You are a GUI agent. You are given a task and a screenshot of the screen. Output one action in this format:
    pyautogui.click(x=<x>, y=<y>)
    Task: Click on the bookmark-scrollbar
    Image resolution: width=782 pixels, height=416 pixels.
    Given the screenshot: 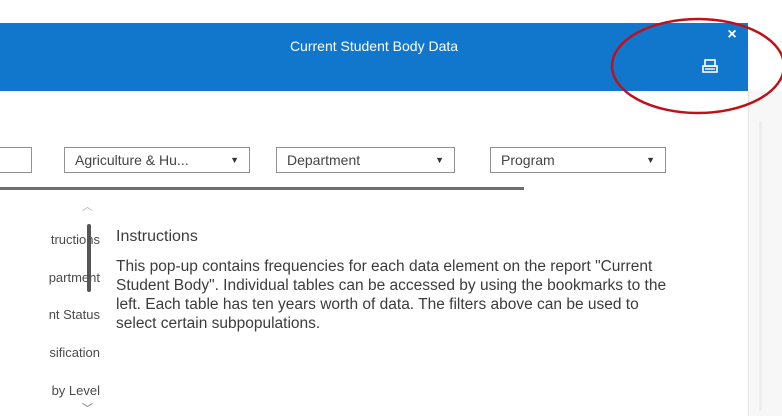 What is the action you would take?
    pyautogui.click(x=89, y=258)
    